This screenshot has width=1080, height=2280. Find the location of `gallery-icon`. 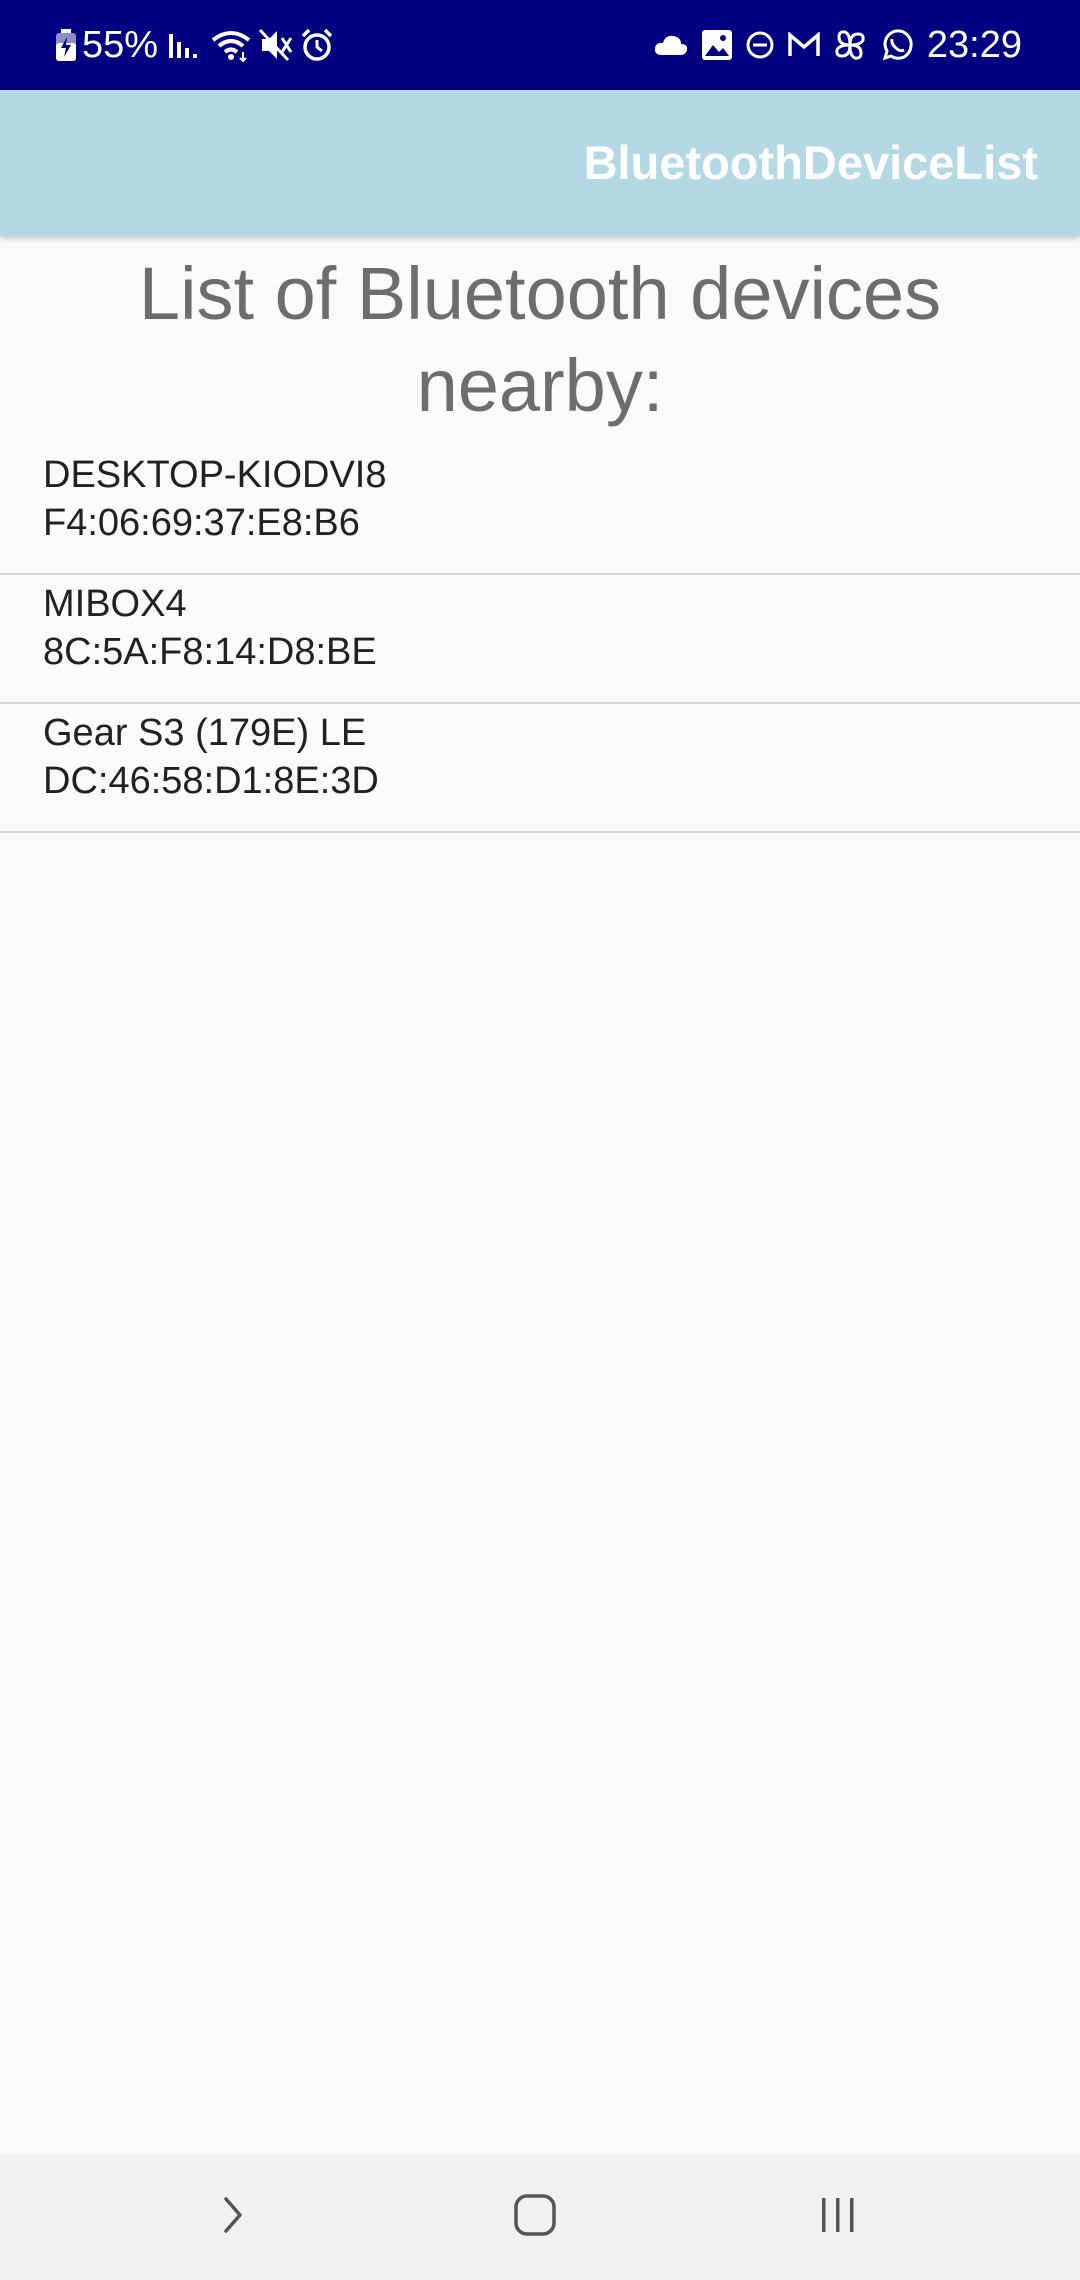

gallery-icon is located at coordinates (717, 45).